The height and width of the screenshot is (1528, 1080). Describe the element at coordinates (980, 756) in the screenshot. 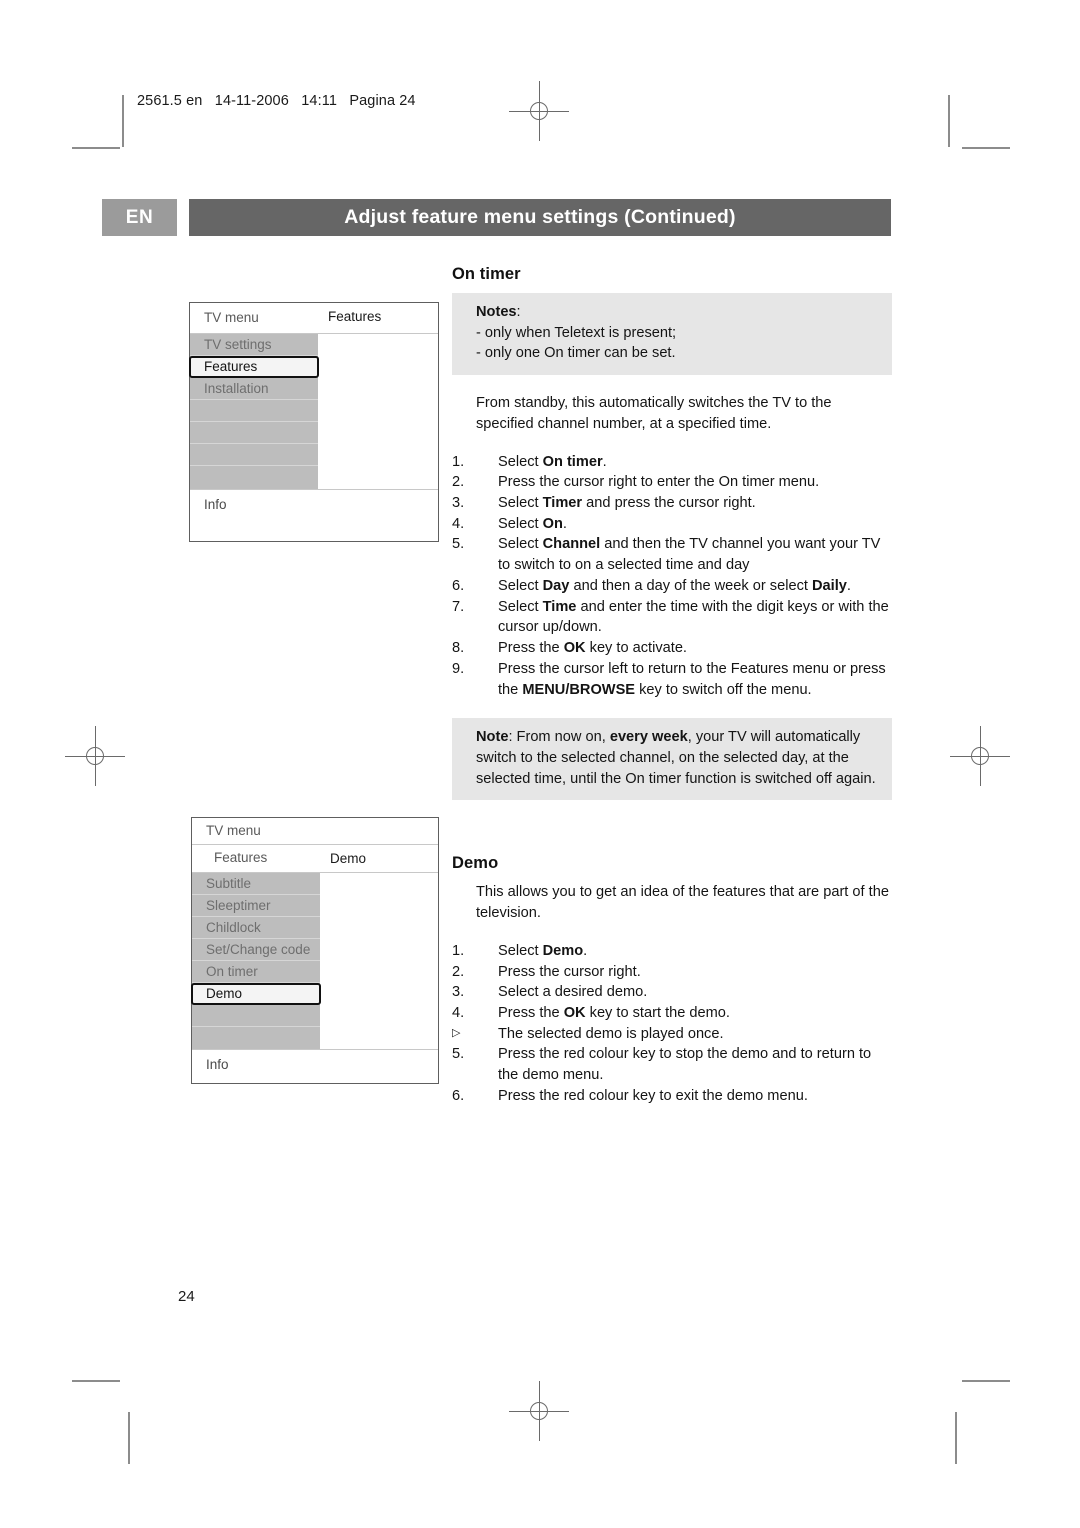

I see `registration-mark-right` at that location.